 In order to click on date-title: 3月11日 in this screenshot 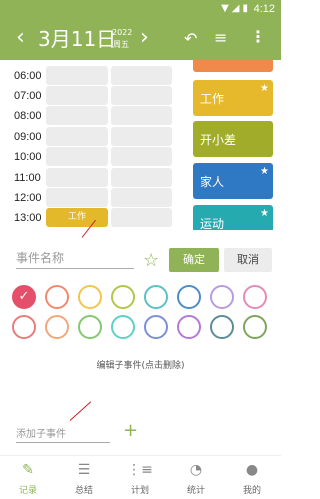, I will do `click(77, 39)`.